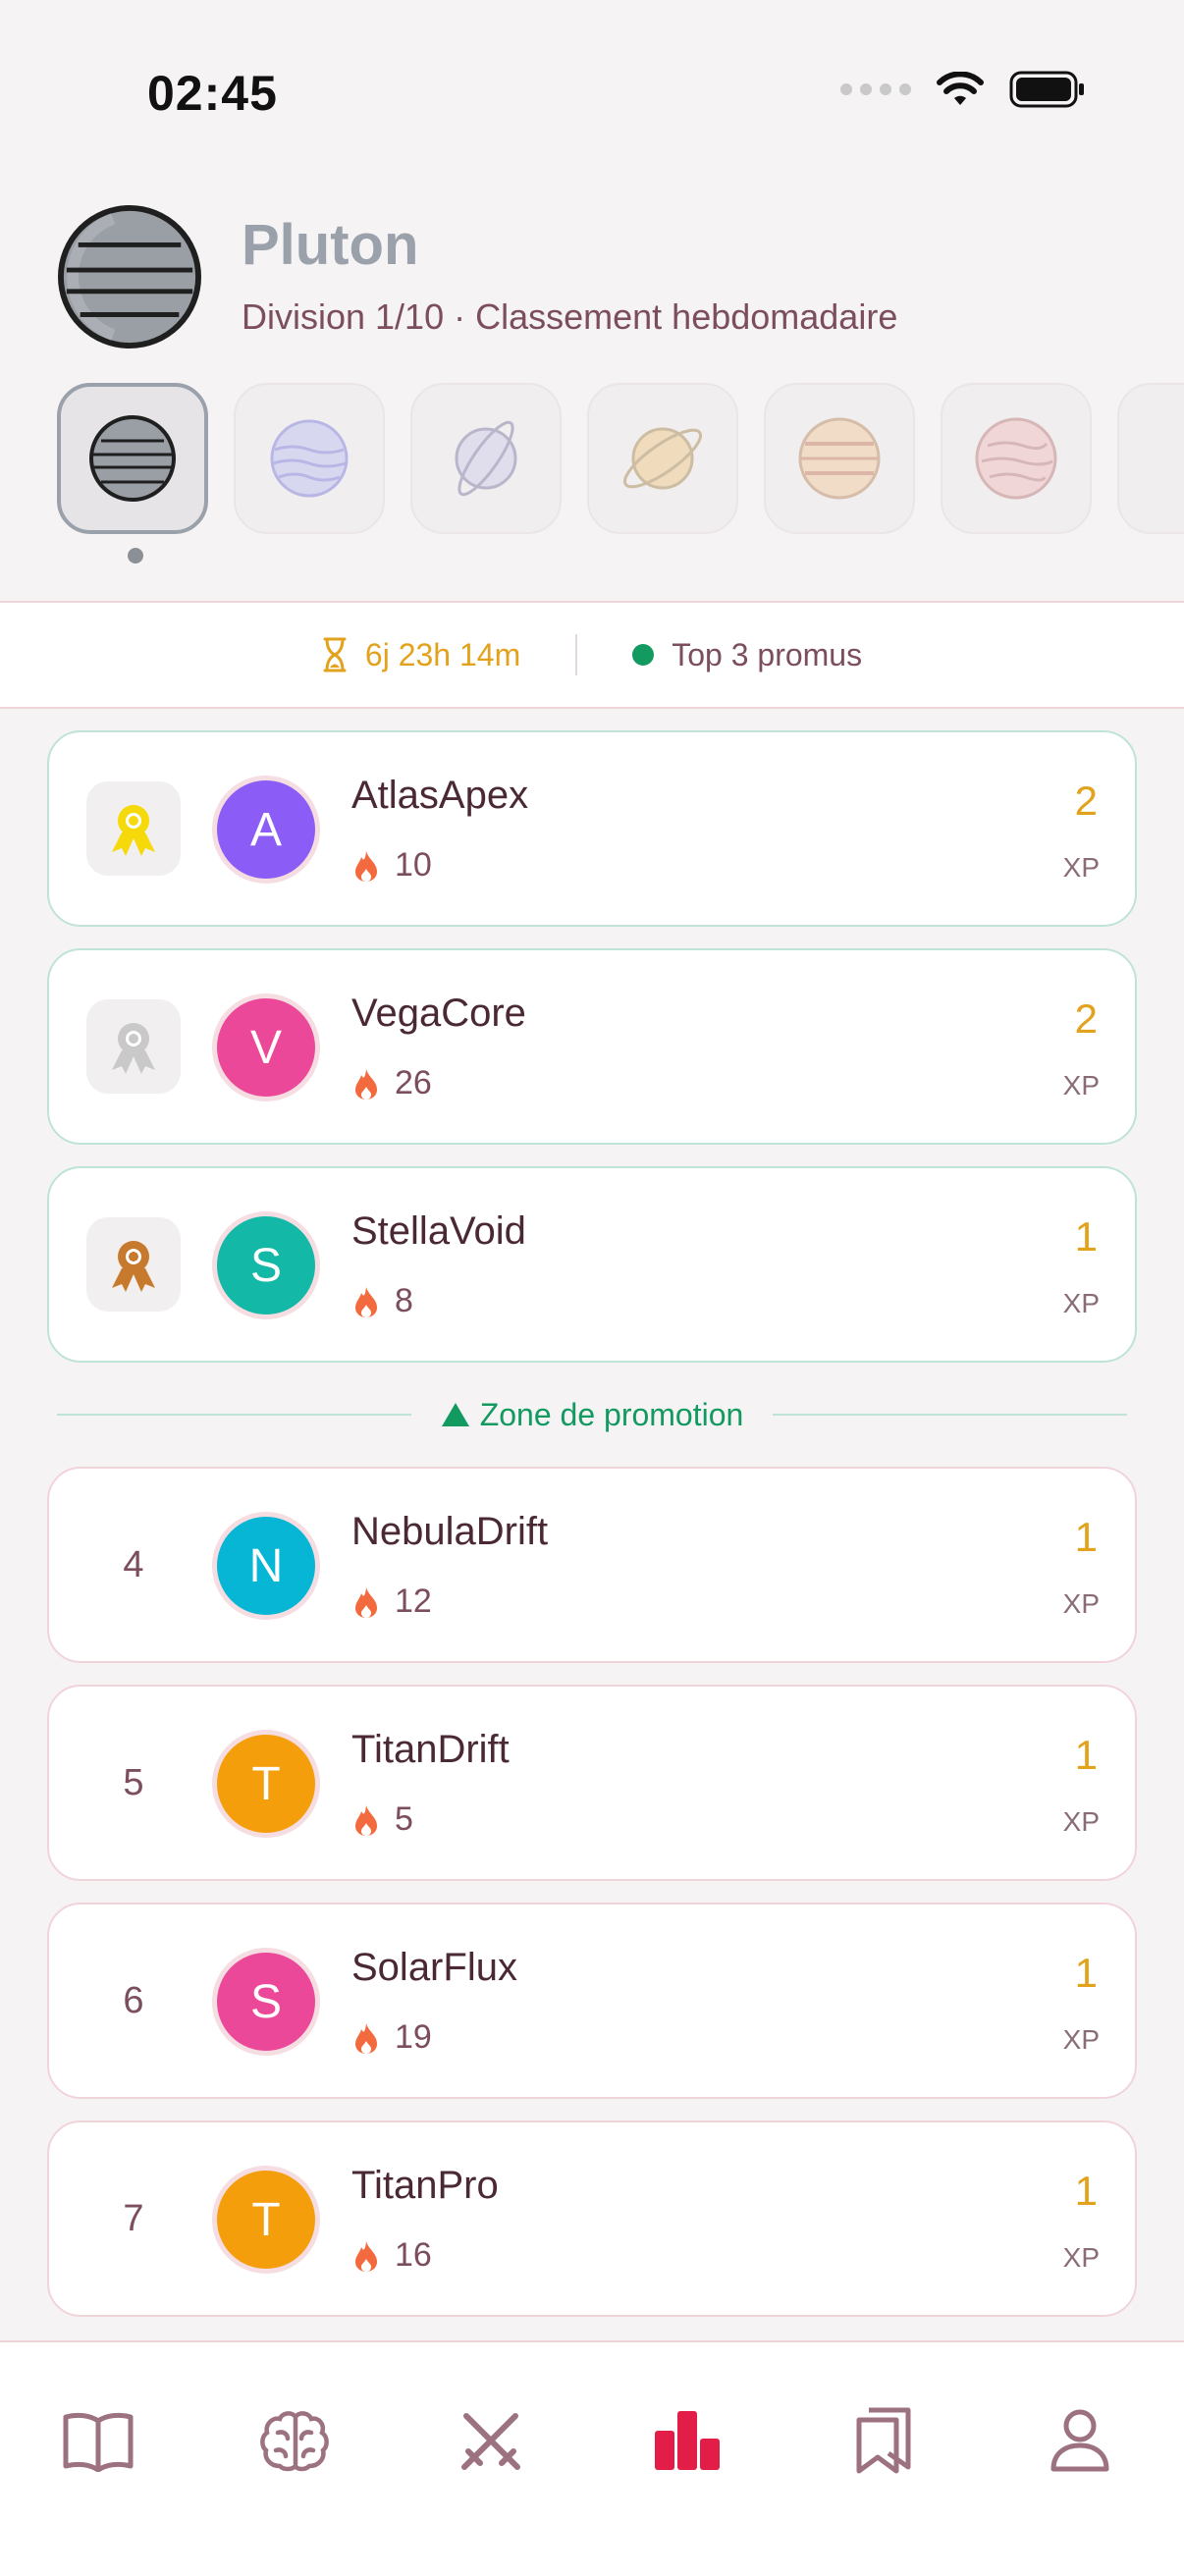  What do you see at coordinates (425, 2185) in the screenshot?
I see `player-name: TitanPro` at bounding box center [425, 2185].